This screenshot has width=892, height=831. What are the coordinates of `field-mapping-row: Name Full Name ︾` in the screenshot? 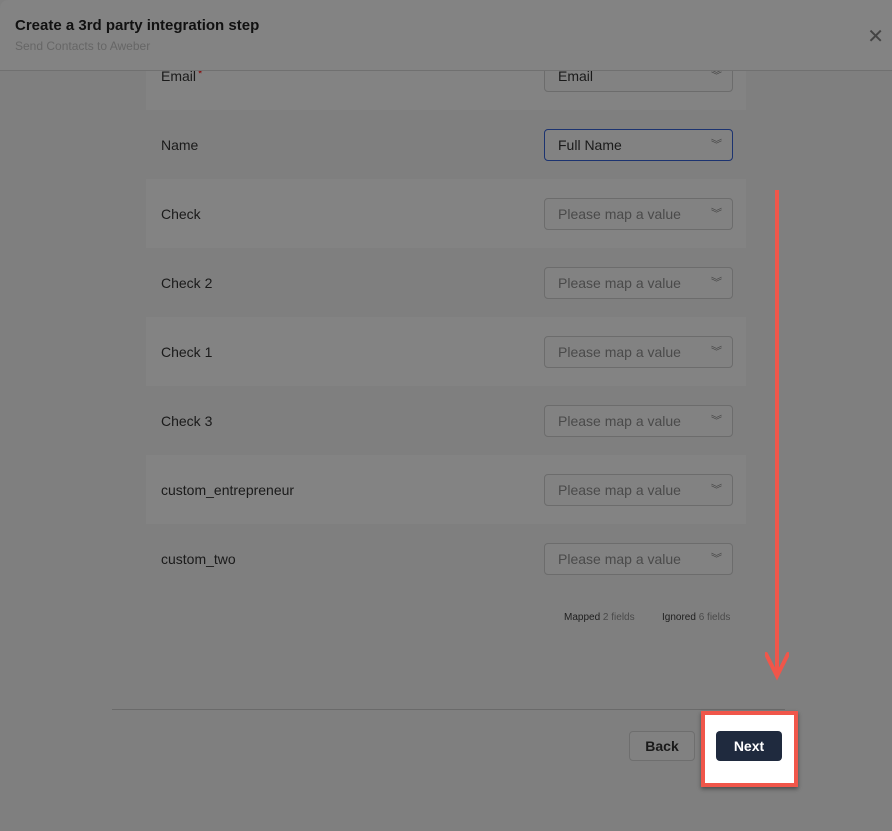 It's located at (446, 144).